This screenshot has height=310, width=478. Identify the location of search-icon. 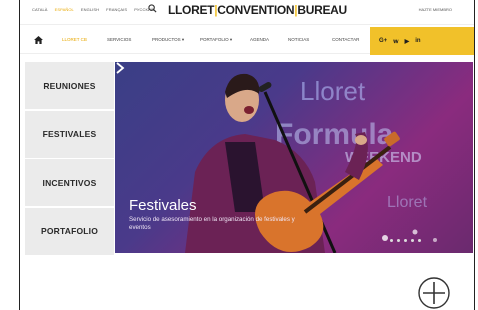
(152, 8).